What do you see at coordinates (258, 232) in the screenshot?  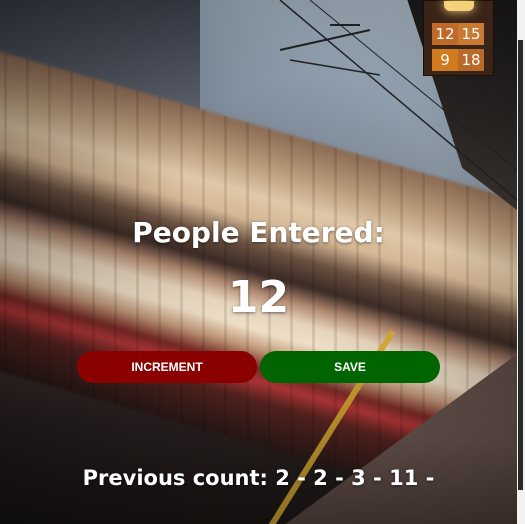 I see `counter-title: People Entered:` at bounding box center [258, 232].